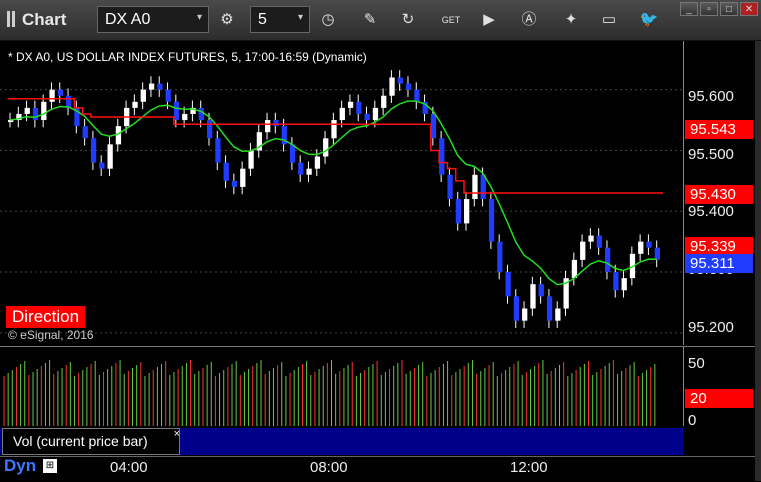 Image resolution: width=761 pixels, height=482 pixels. Describe the element at coordinates (80, 441) in the screenshot. I see `volume-study-title: Vol (current price bar)` at that location.